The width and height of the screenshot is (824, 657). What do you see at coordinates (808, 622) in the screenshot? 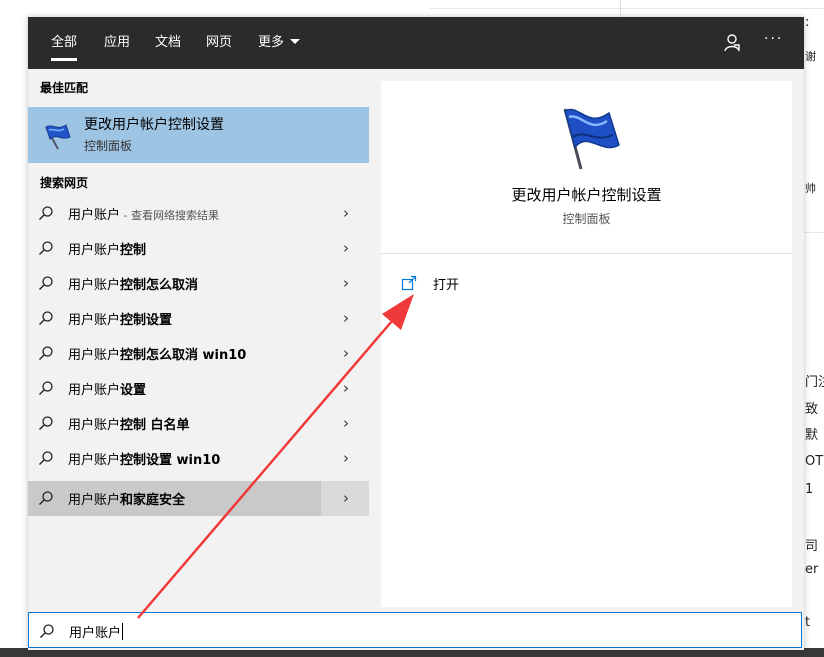
I see `background-text: t` at bounding box center [808, 622].